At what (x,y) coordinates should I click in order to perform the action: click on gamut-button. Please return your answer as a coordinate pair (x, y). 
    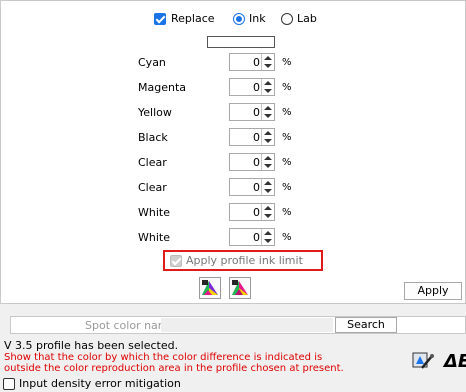
    Looking at the image, I should click on (210, 288).